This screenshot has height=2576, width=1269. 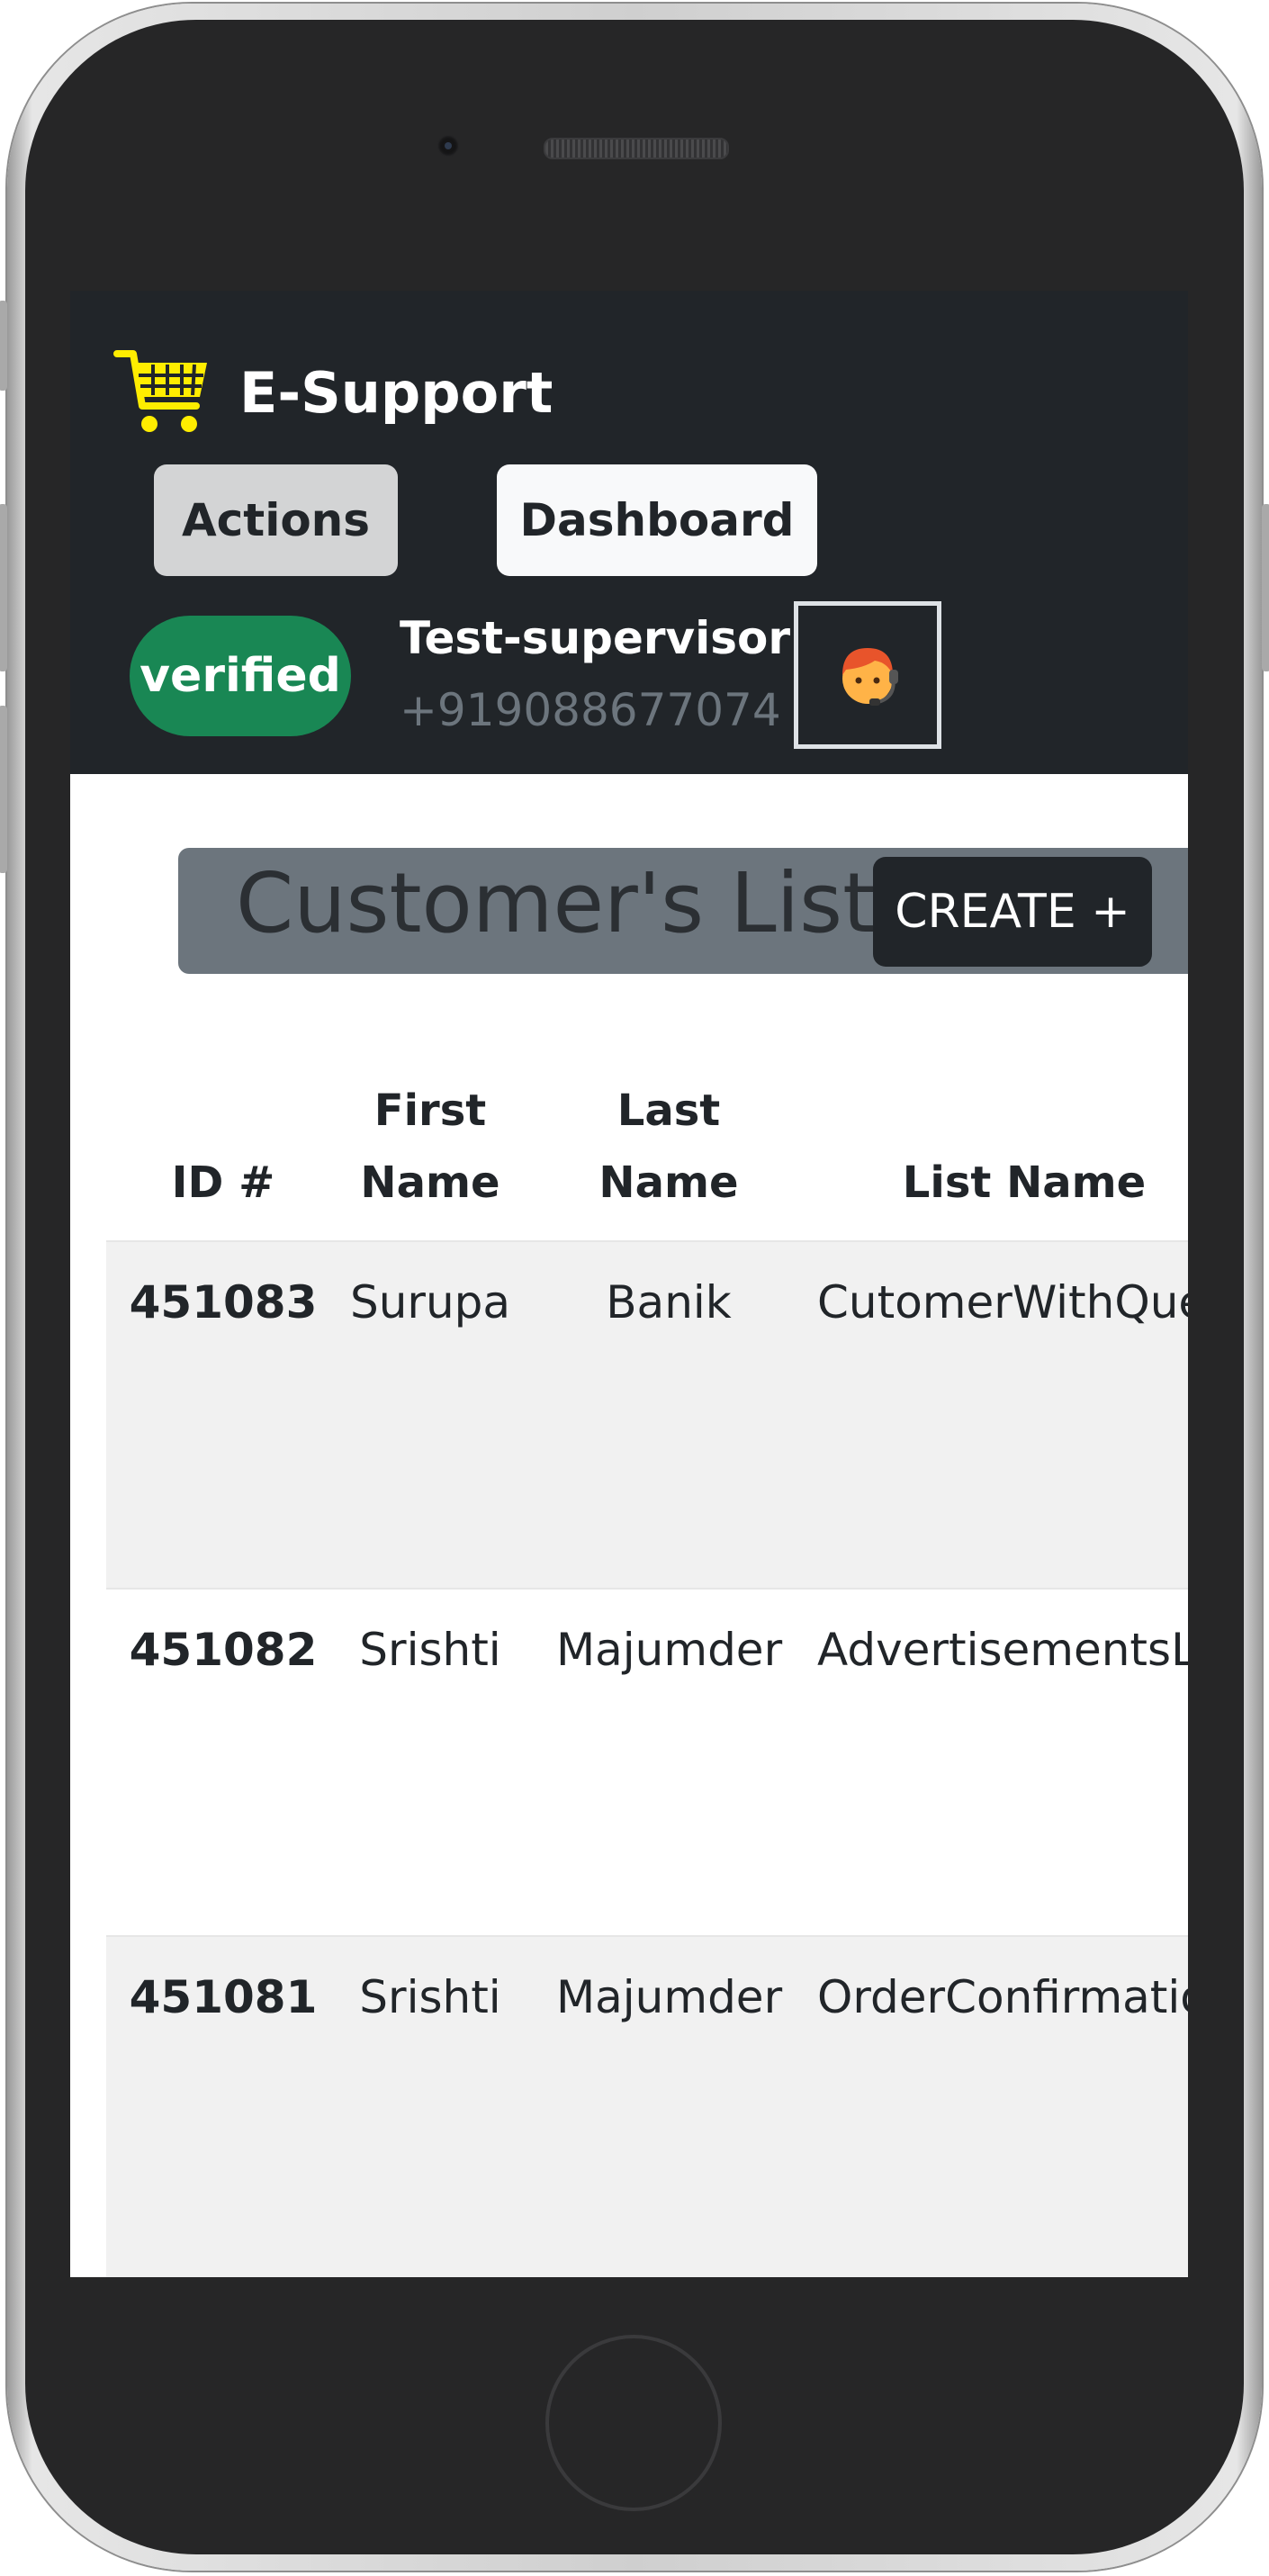 I want to click on power-button, so click(x=1265, y=587).